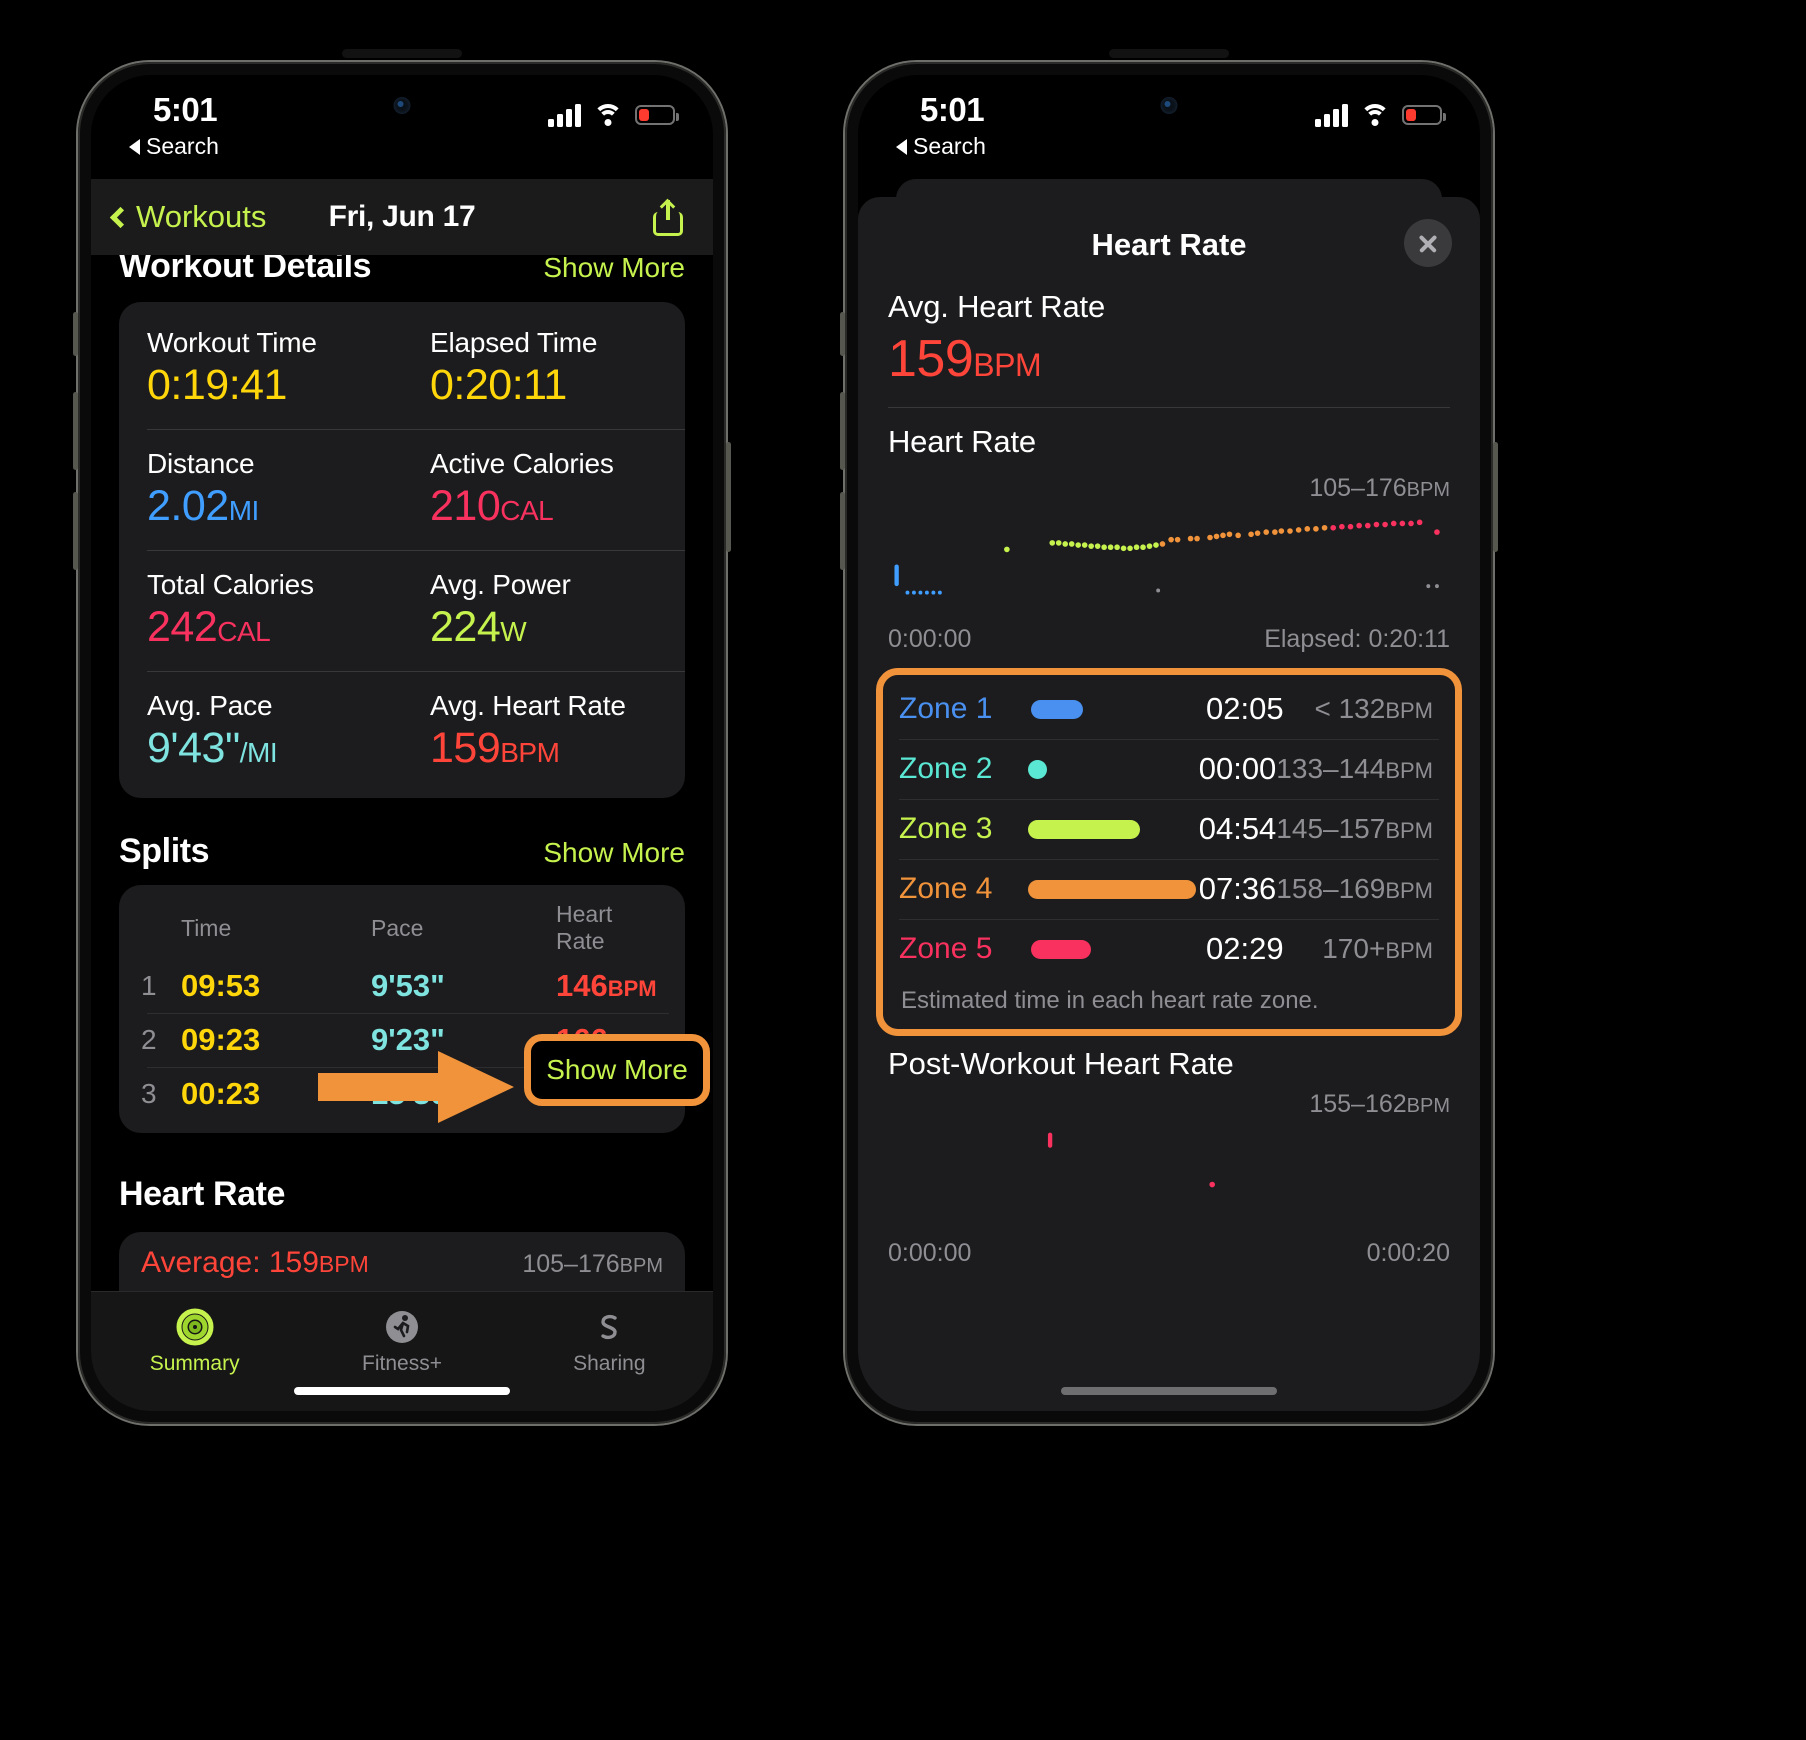 This screenshot has width=1806, height=1740. I want to click on status-back-label: Search, so click(182, 146).